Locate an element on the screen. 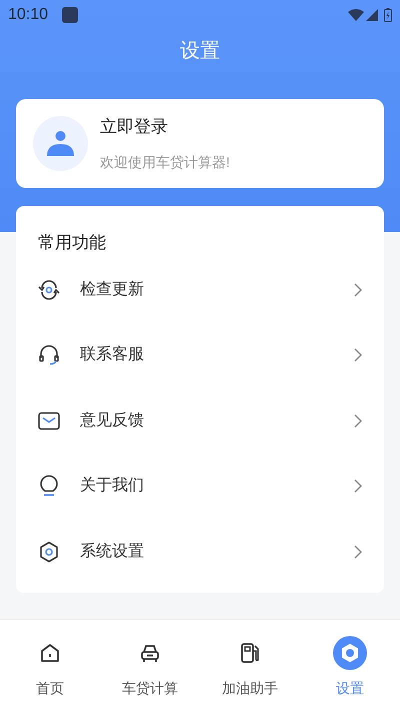  wifi-icon is located at coordinates (356, 15).